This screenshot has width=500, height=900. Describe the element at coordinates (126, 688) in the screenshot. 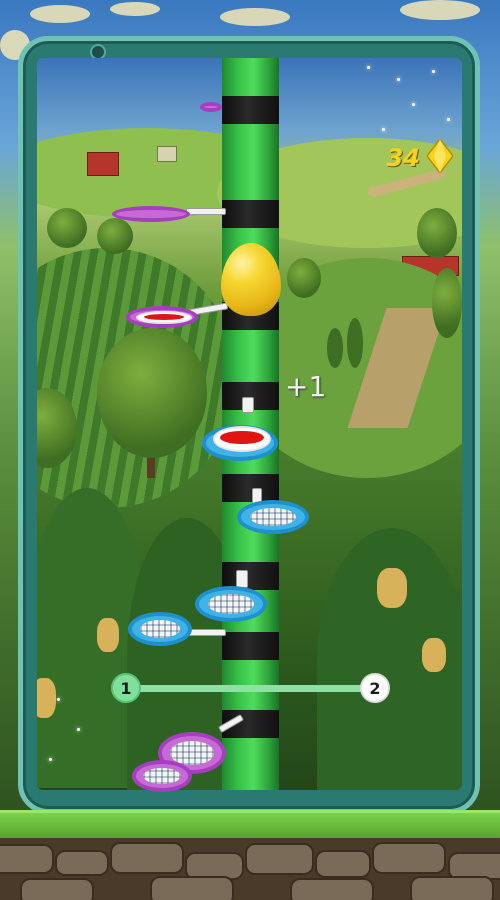

I see `current-level-badge: 1` at that location.